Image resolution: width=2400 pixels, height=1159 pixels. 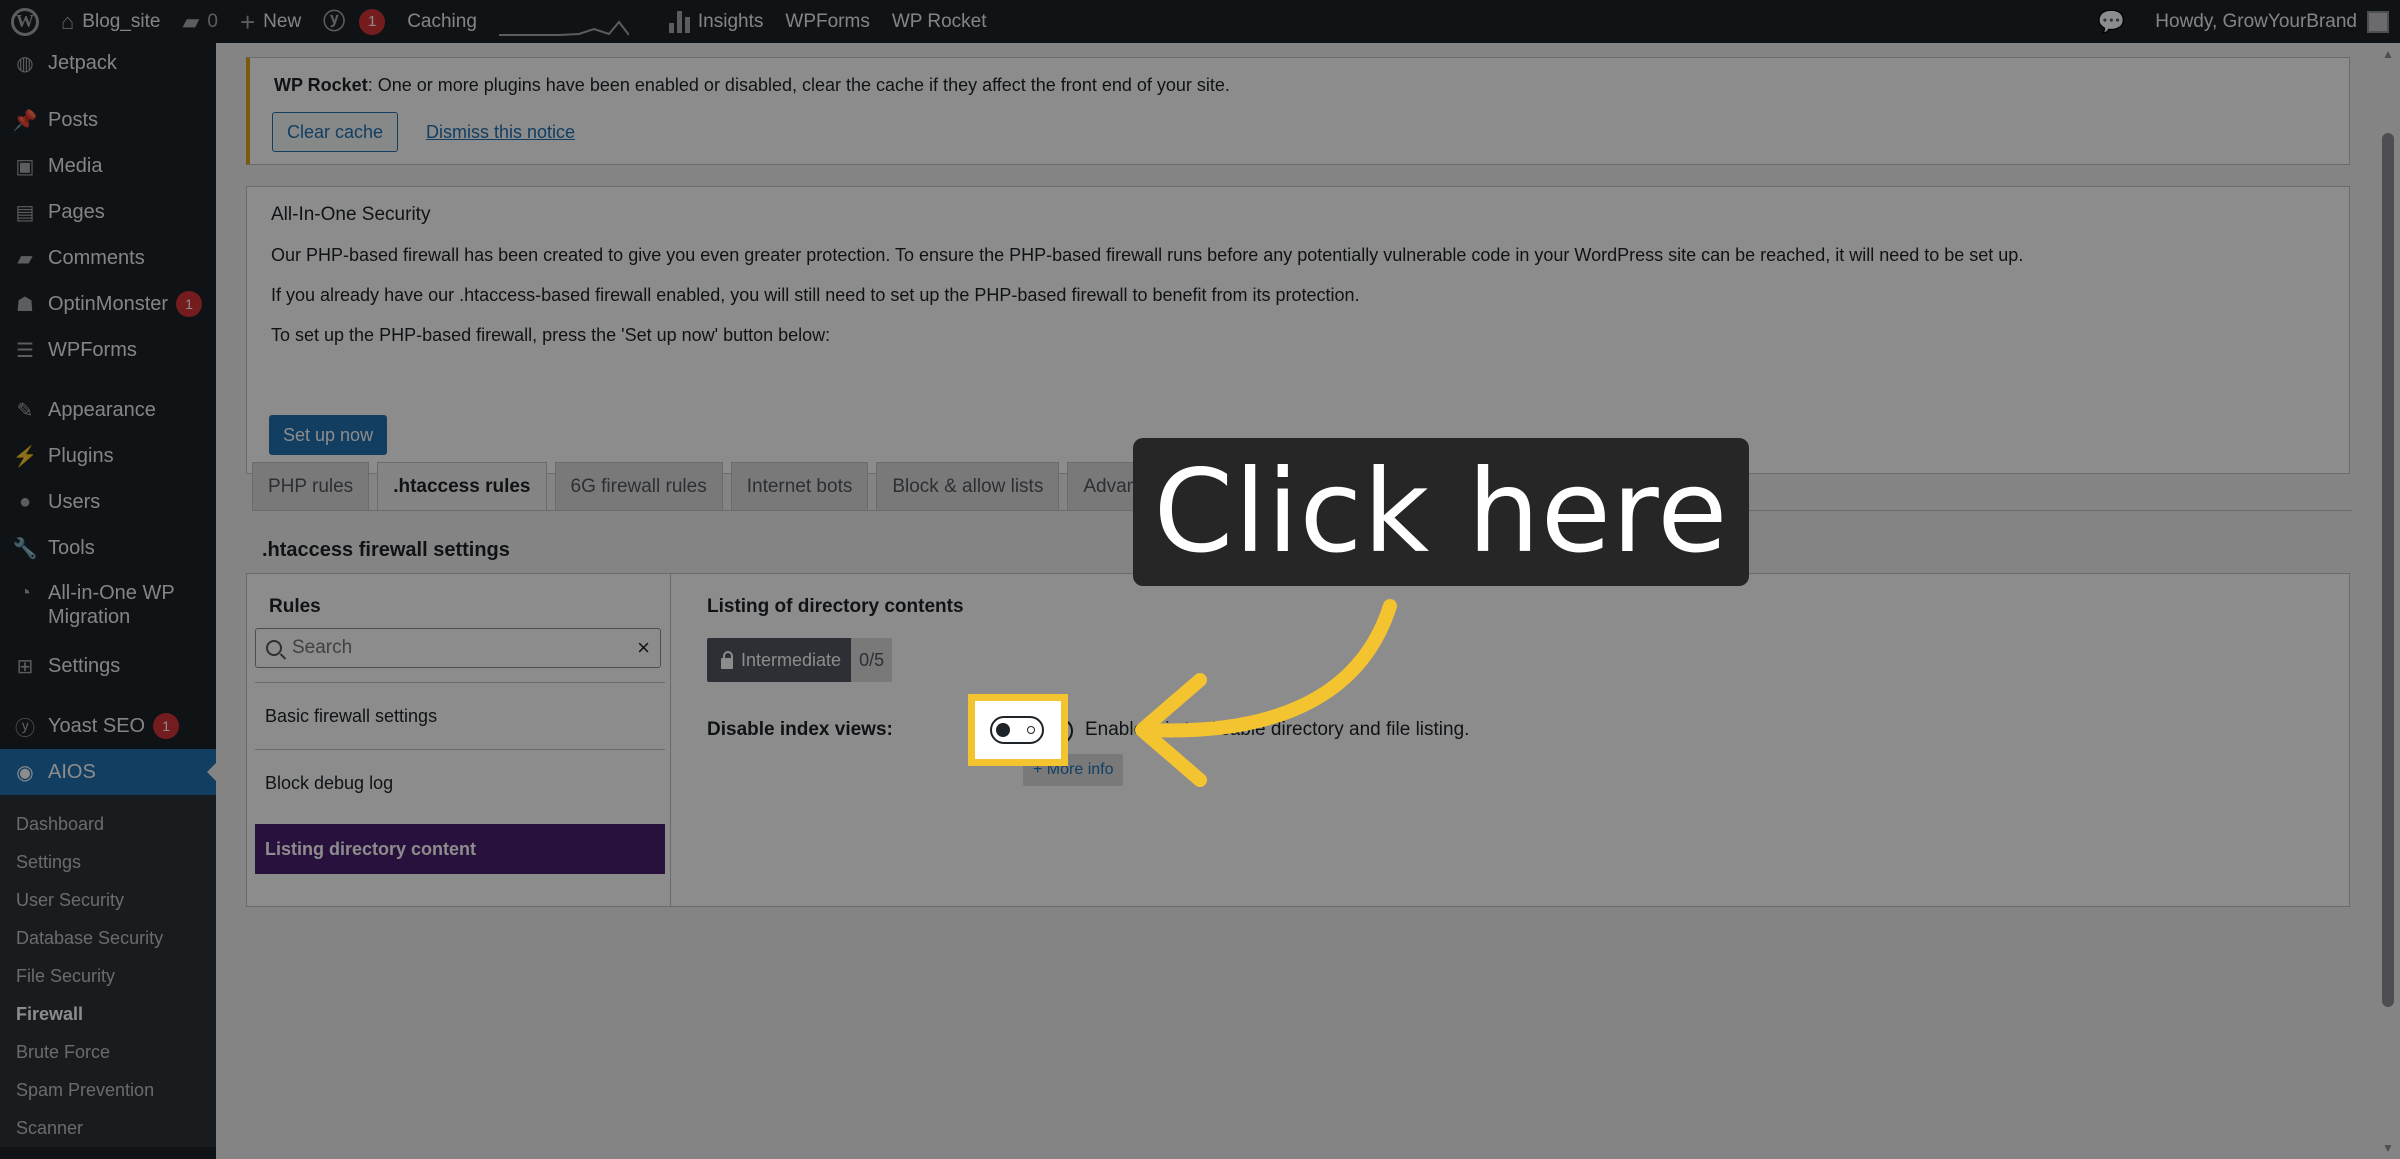 What do you see at coordinates (1266, 693) in the screenshot?
I see `callout-arrow-icon` at bounding box center [1266, 693].